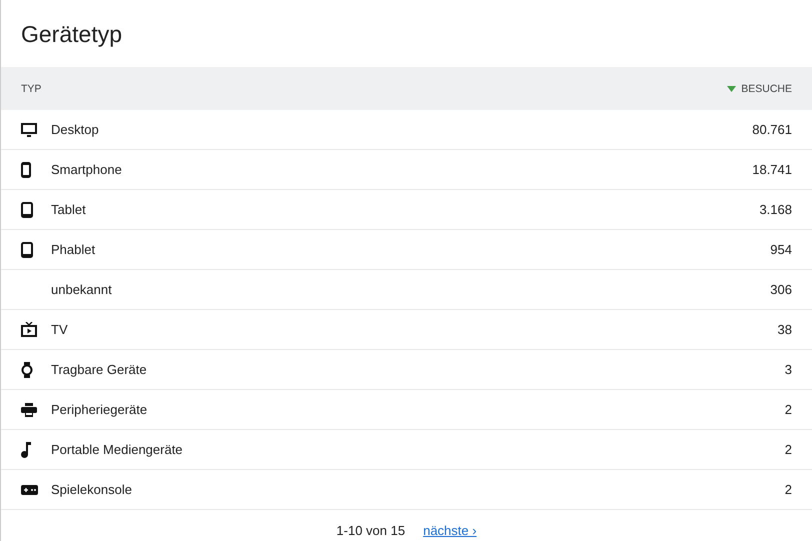 The image size is (812, 541). I want to click on printer-icon, so click(29, 409).